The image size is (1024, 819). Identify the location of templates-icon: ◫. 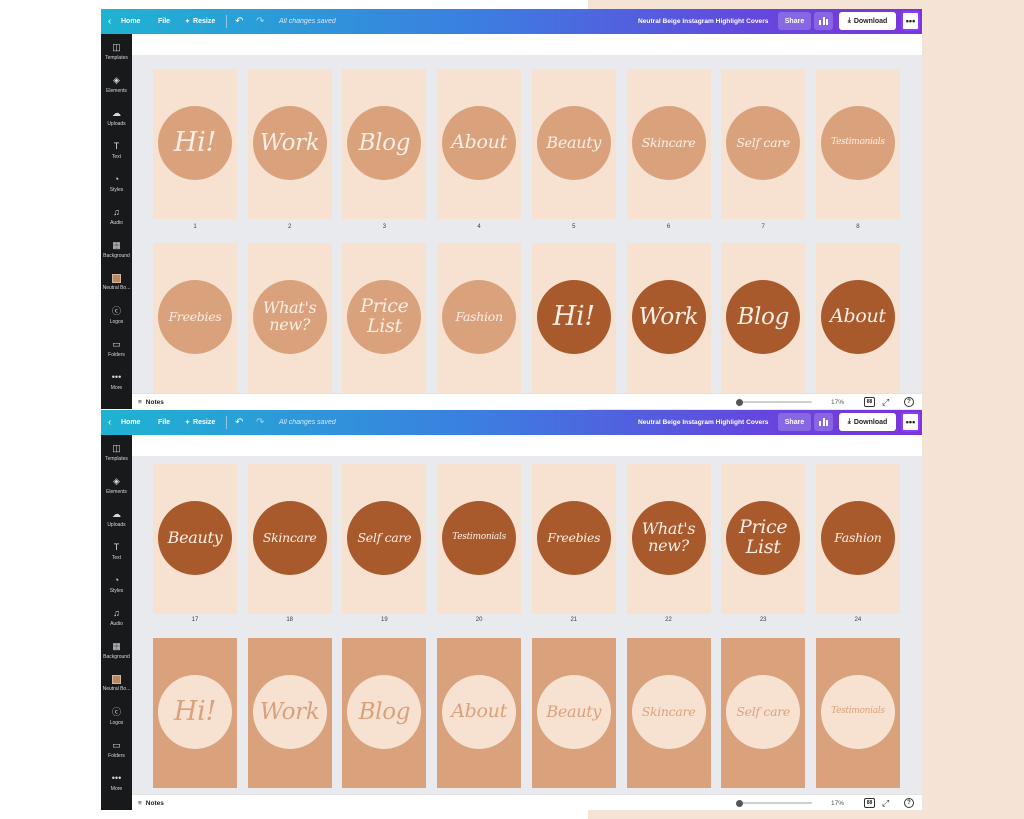
(116, 47).